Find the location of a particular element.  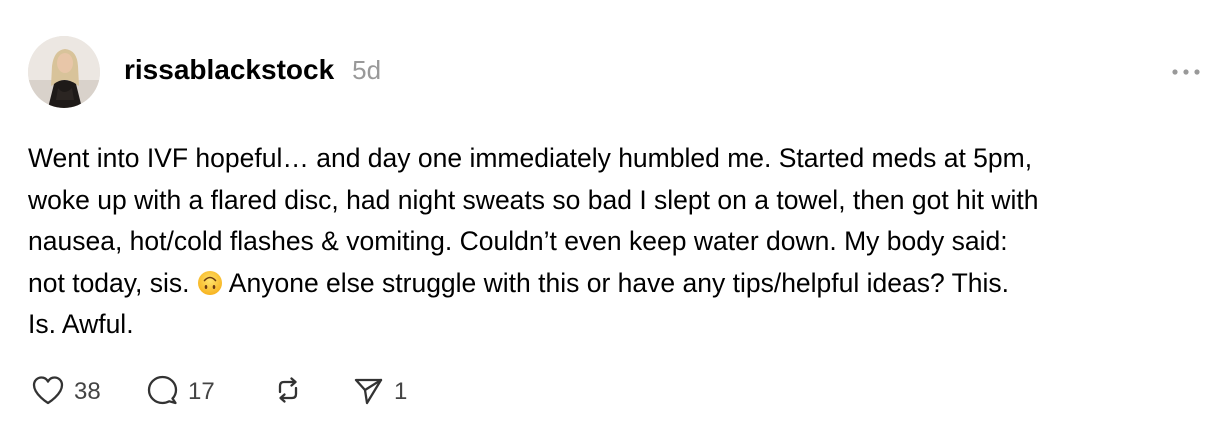

post-header: rissablackstock 5d is located at coordinates (252, 74).